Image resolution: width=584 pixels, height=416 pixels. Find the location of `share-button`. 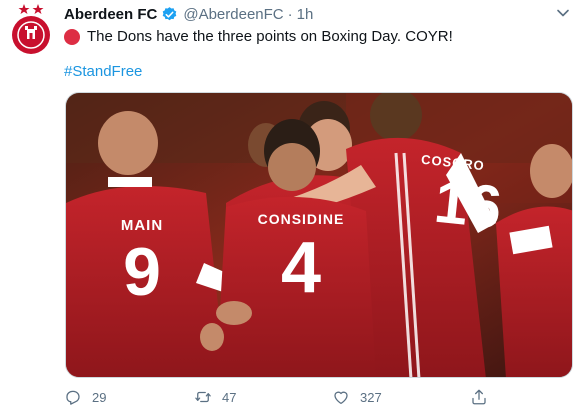

share-button is located at coordinates (484, 397).